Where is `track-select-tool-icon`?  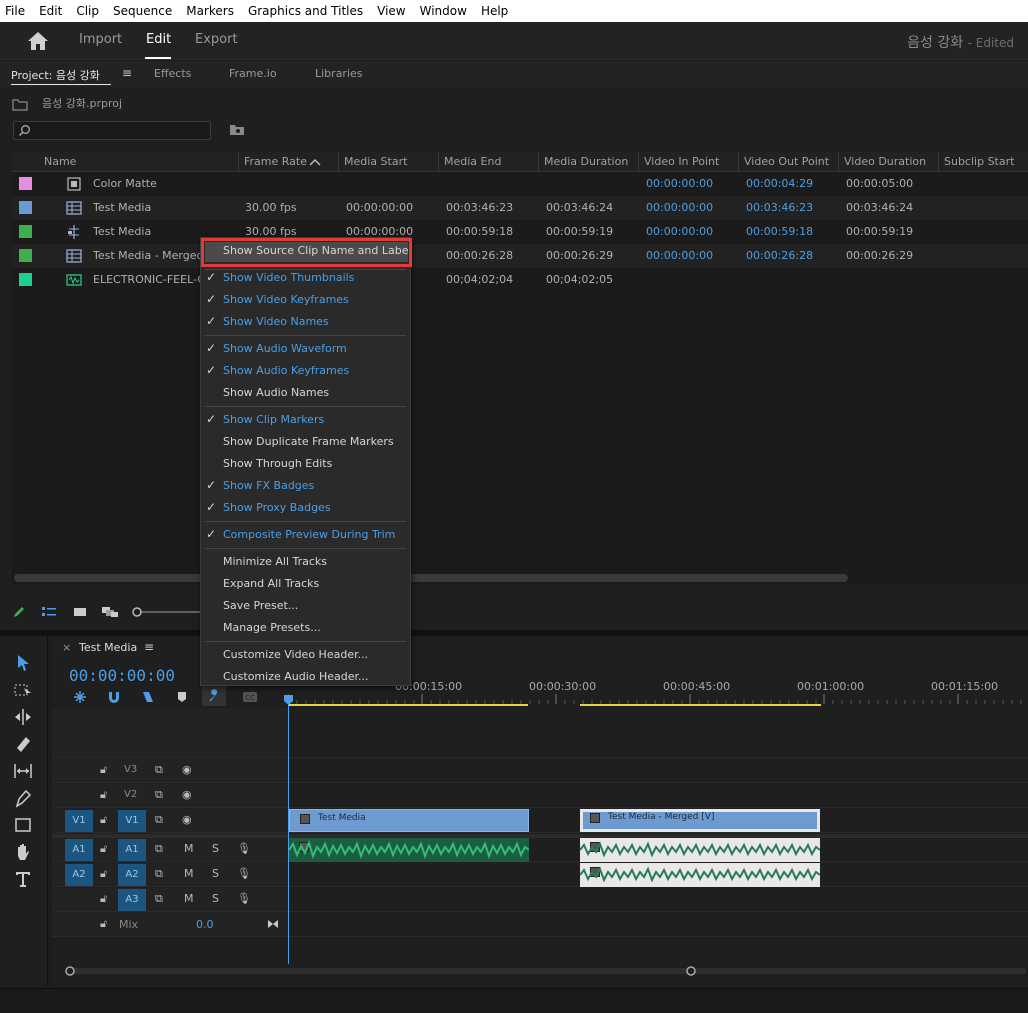
track-select-tool-icon is located at coordinates (23, 690).